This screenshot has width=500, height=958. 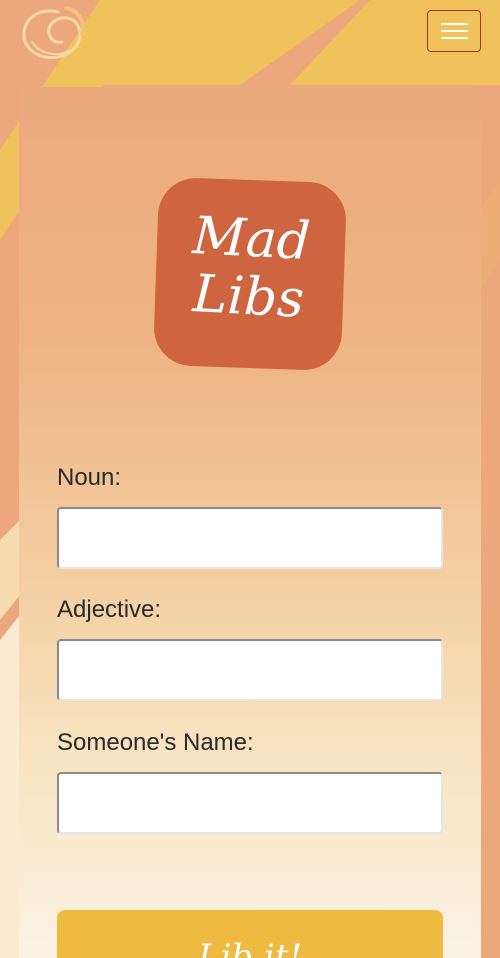 I want to click on adjective-input, so click(x=250, y=670).